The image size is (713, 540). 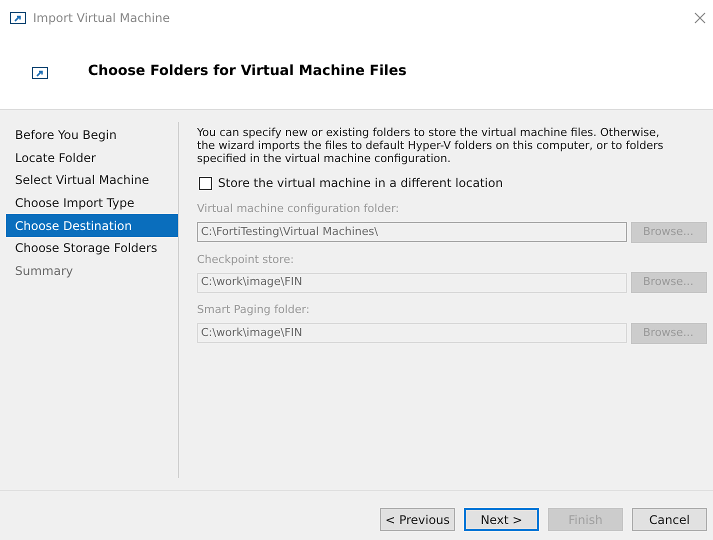 I want to click on description-text: You can specify new or existing folders to store the virtual machine files. Otherwise, the wizard imports the files to default Hyper-V folders on this computer, or to folders specified in the virtual machine configuration., so click(x=430, y=145).